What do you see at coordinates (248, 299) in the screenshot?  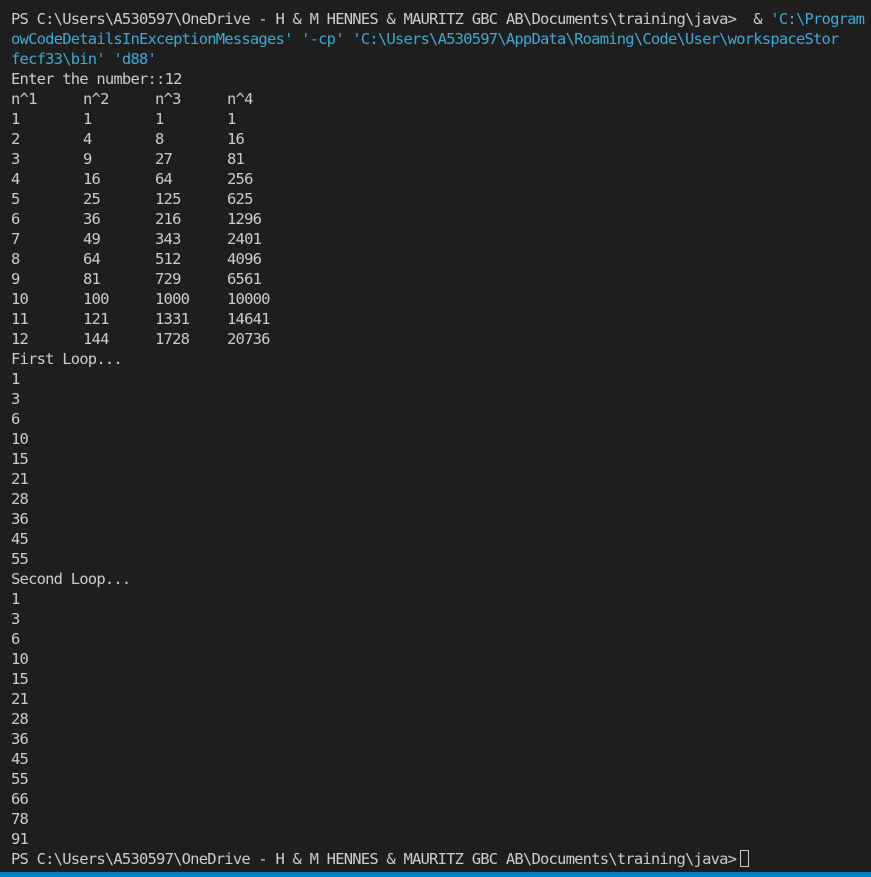 I see `table-cell: 10000` at bounding box center [248, 299].